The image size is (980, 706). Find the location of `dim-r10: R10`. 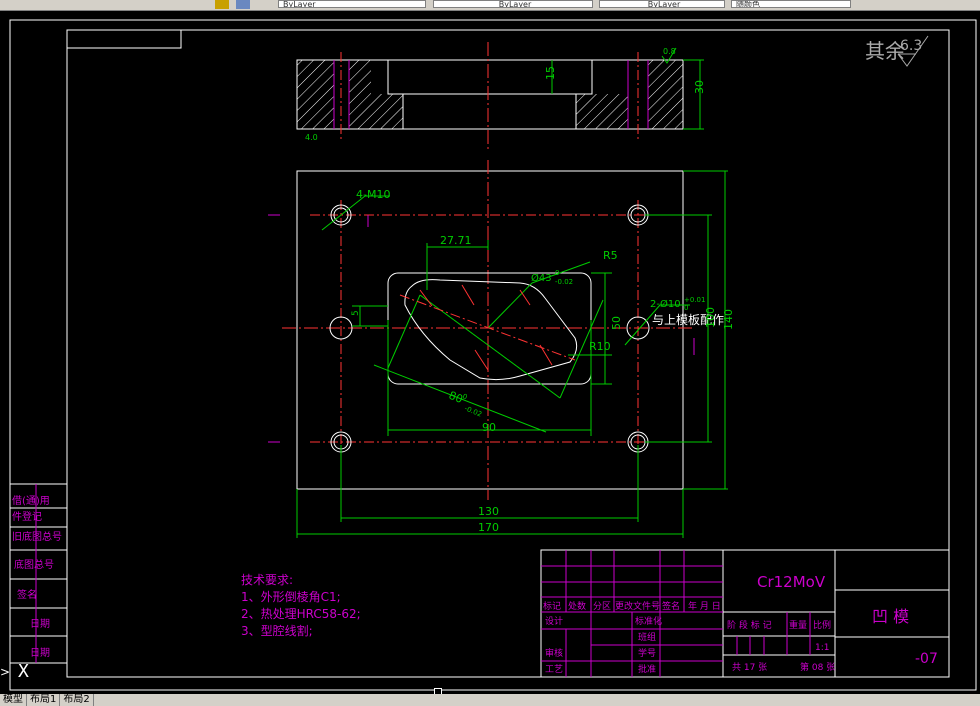

dim-r10: R10 is located at coordinates (600, 346).